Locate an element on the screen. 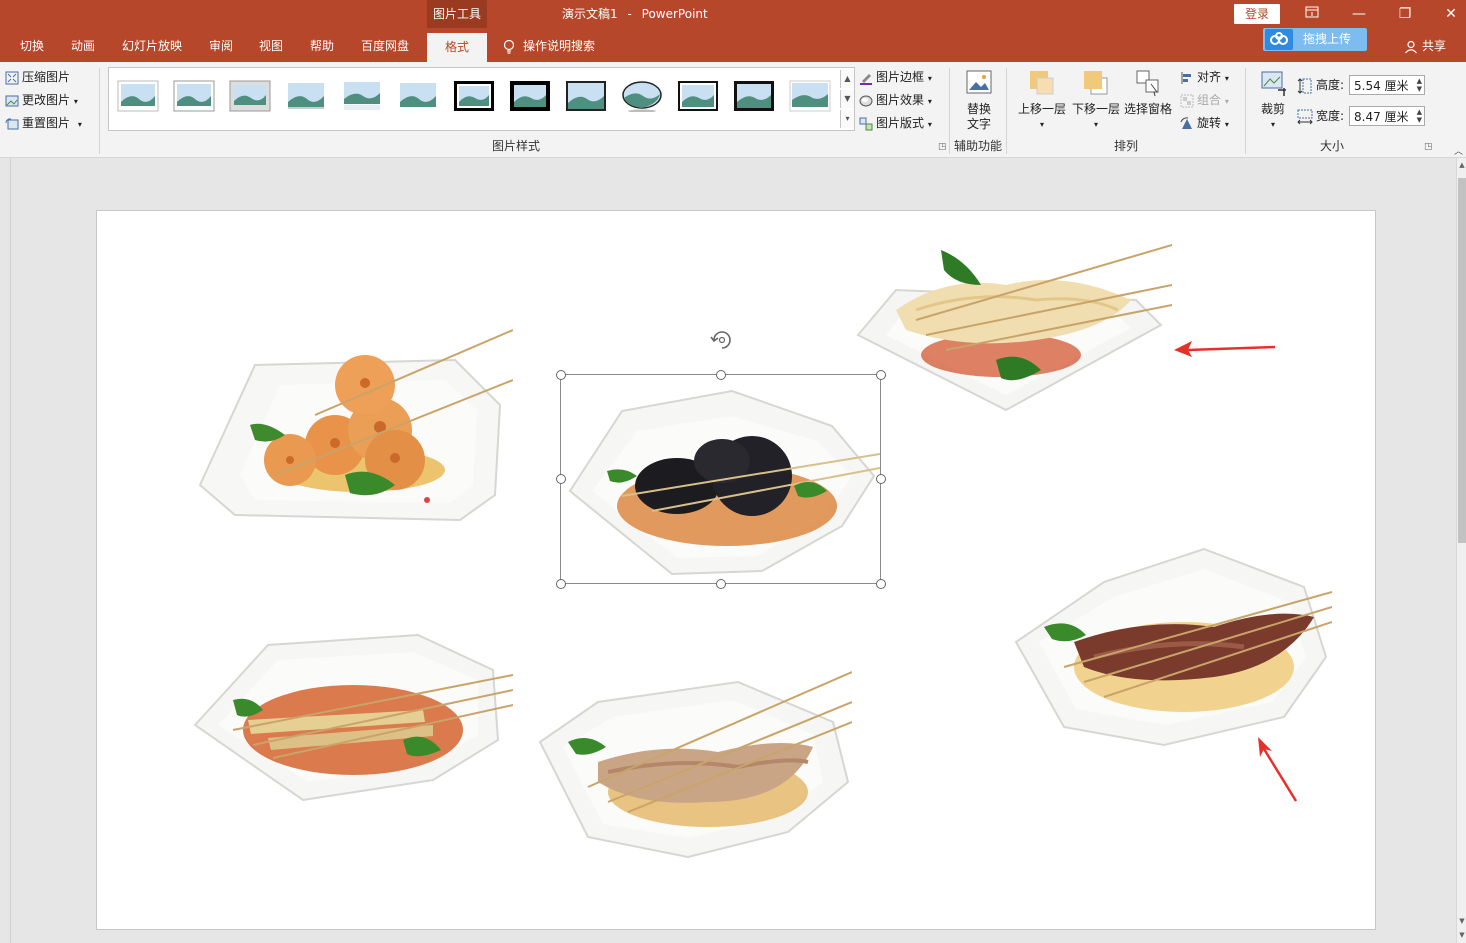  close-button: ✕ is located at coordinates (1447, 14).